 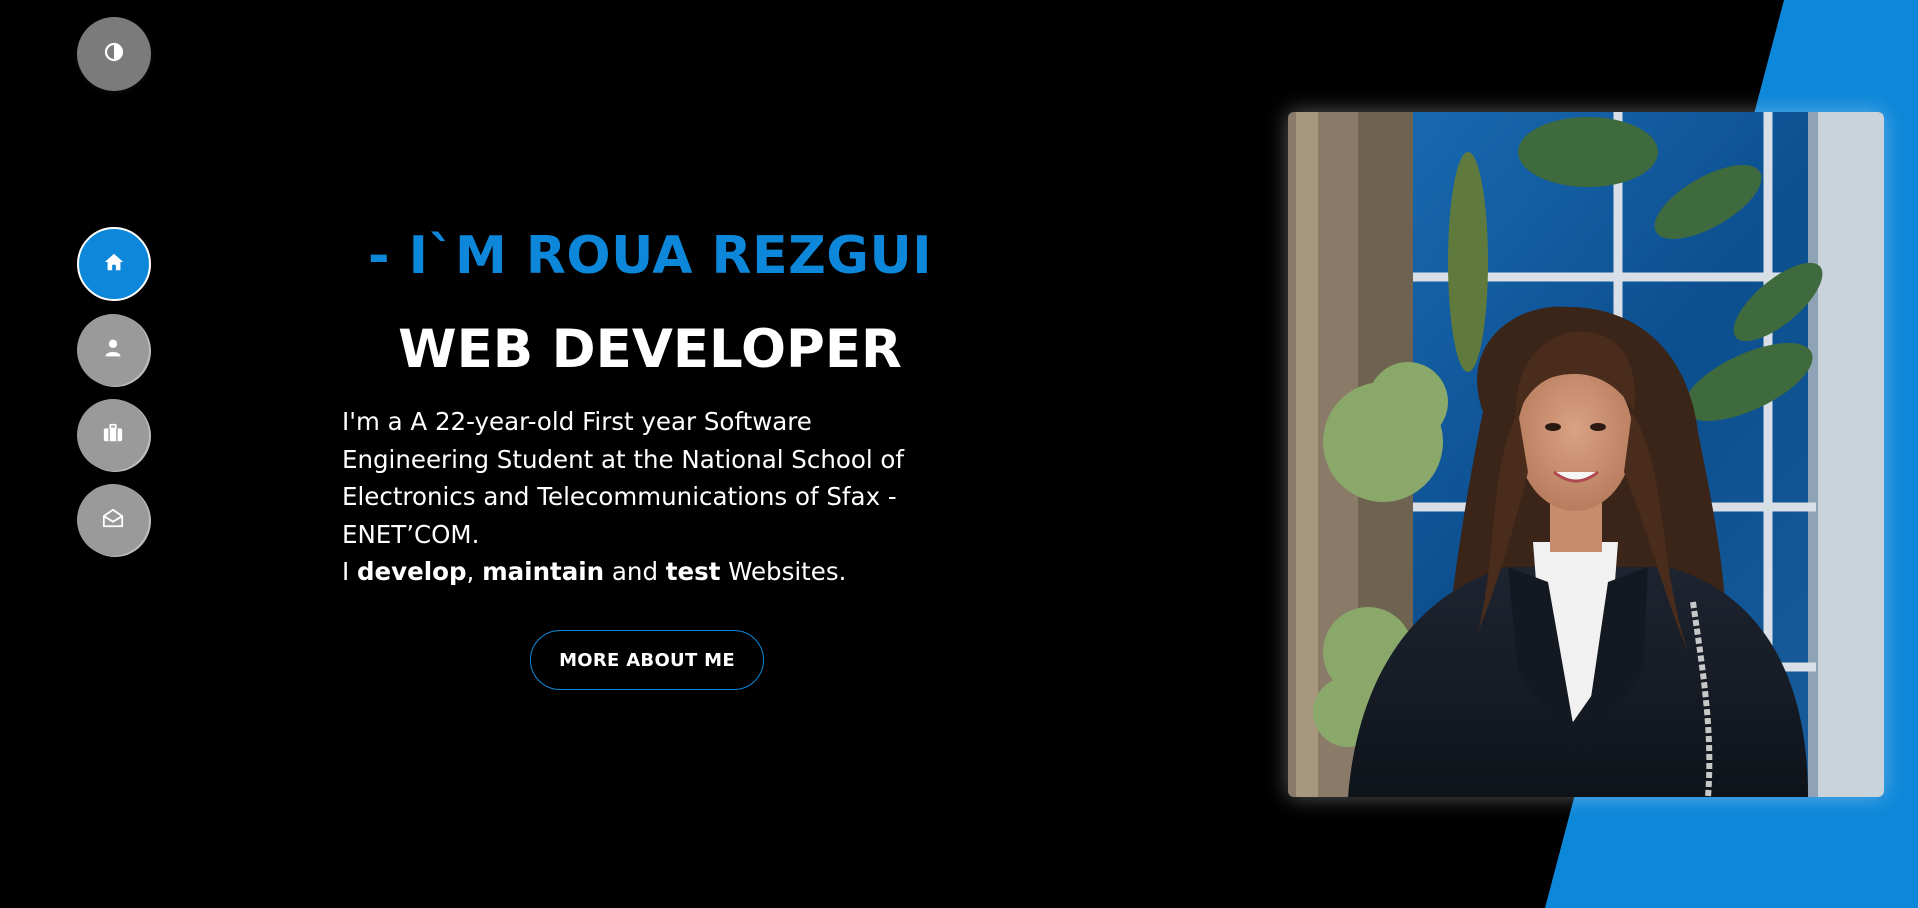 I want to click on nav-about-button, so click(x=113, y=350).